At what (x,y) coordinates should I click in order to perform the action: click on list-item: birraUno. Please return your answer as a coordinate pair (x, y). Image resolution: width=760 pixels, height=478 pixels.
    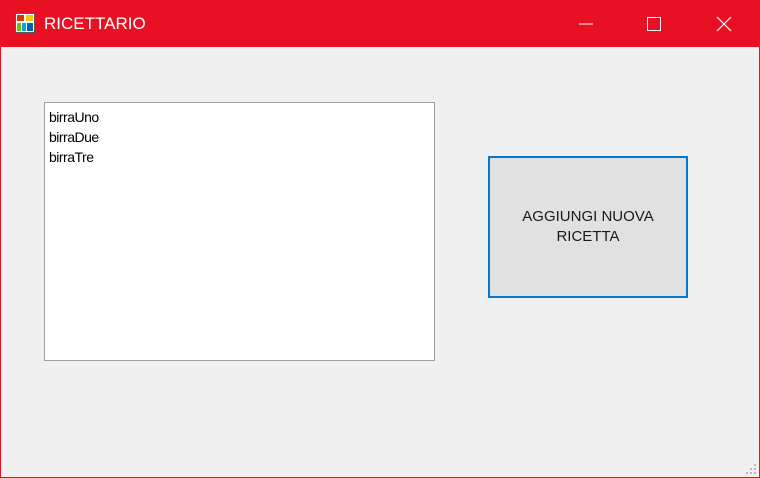
    Looking at the image, I should click on (74, 117).